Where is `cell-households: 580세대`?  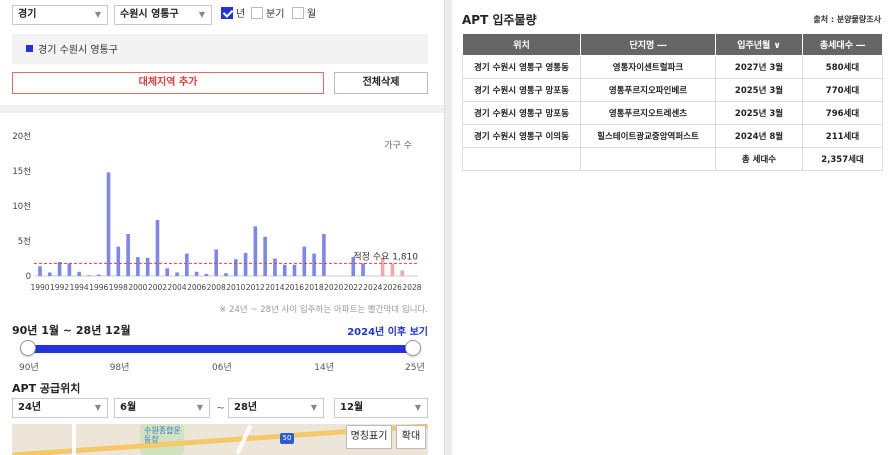 cell-households: 580세대 is located at coordinates (842, 67).